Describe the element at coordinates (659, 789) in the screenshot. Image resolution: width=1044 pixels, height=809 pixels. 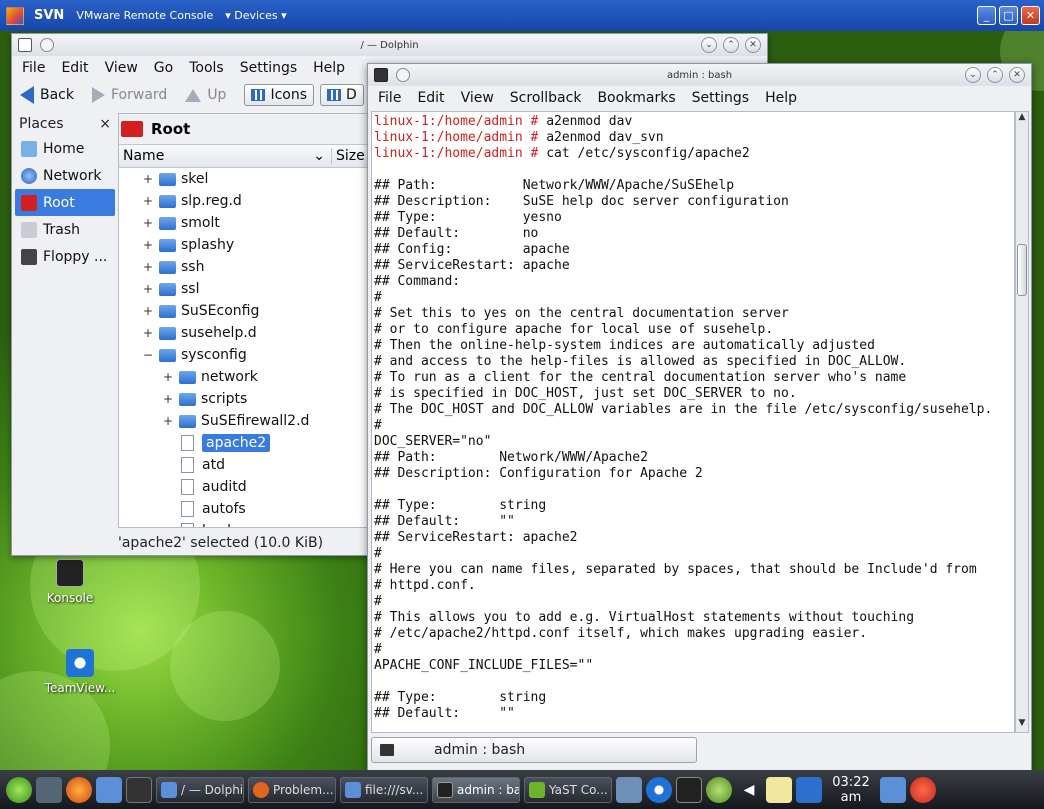
I see `teamviewer-icon` at that location.